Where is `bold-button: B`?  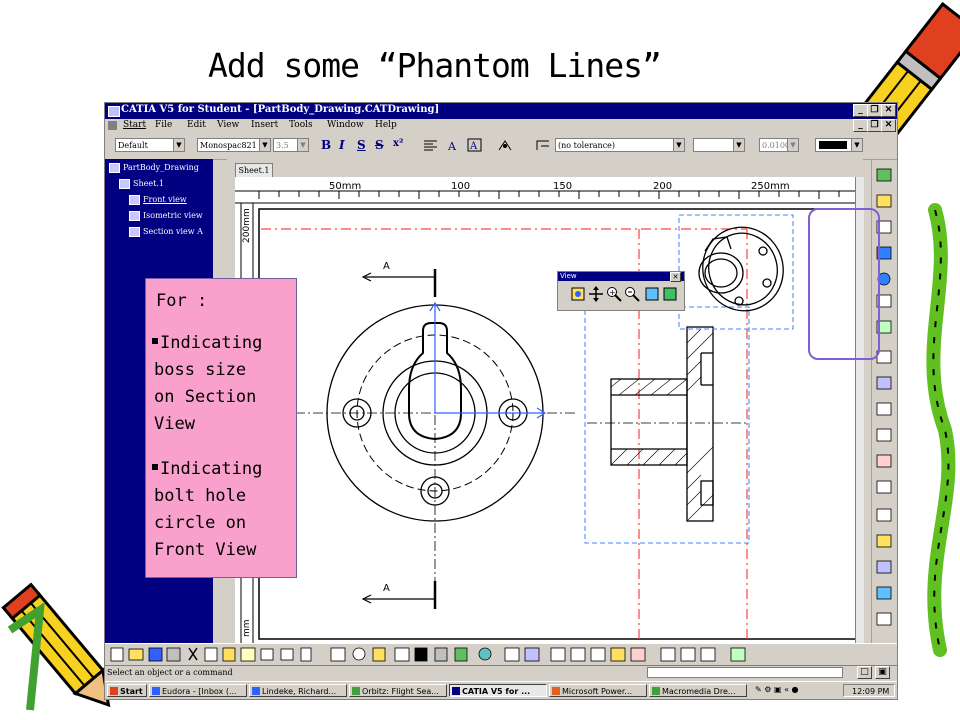
bold-button: B is located at coordinates (326, 145).